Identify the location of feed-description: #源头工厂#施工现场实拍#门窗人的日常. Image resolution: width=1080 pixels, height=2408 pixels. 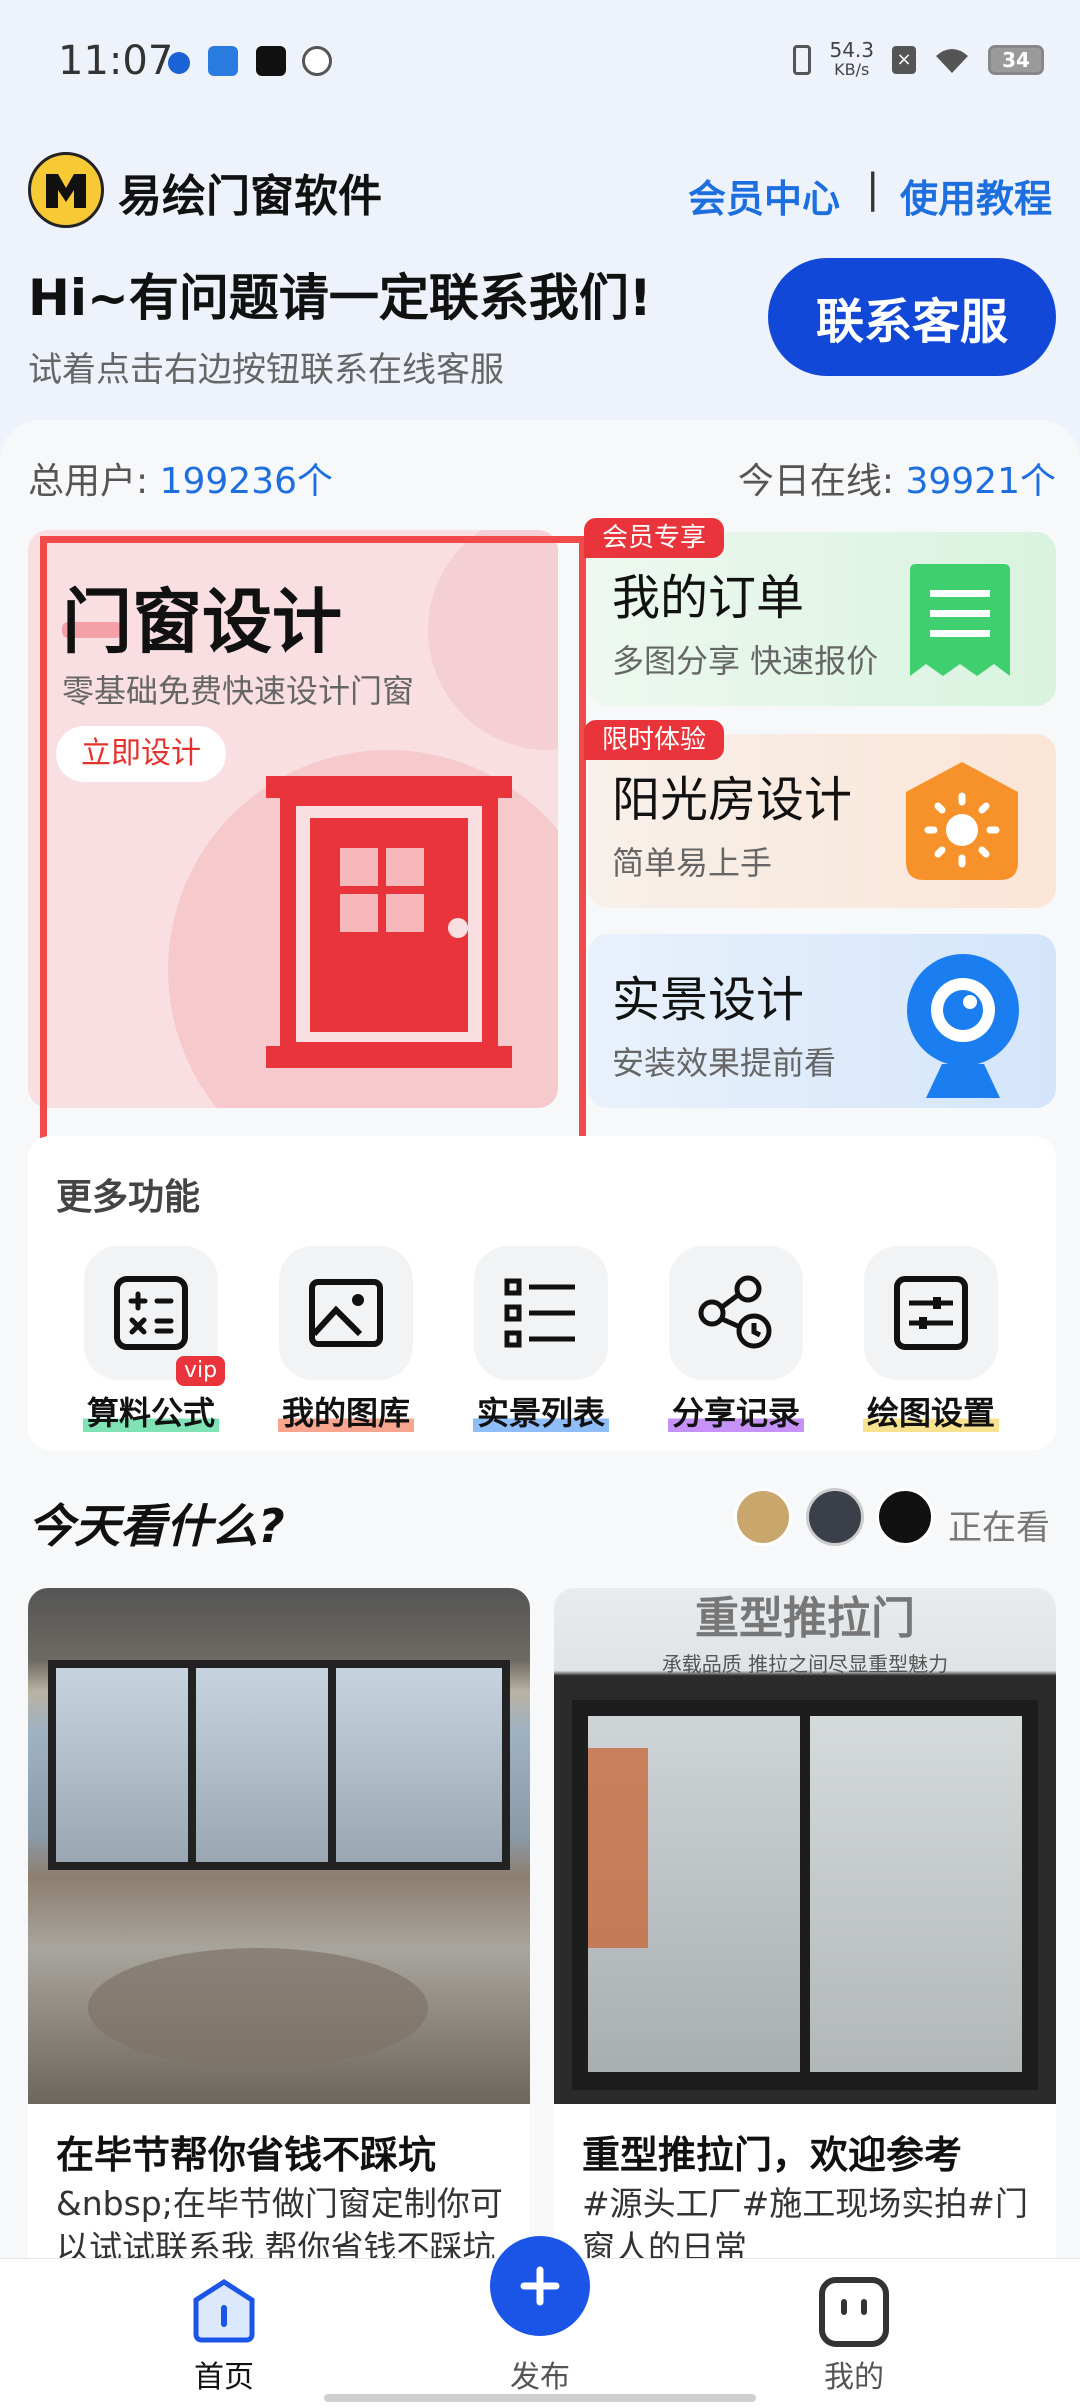
(805, 2225).